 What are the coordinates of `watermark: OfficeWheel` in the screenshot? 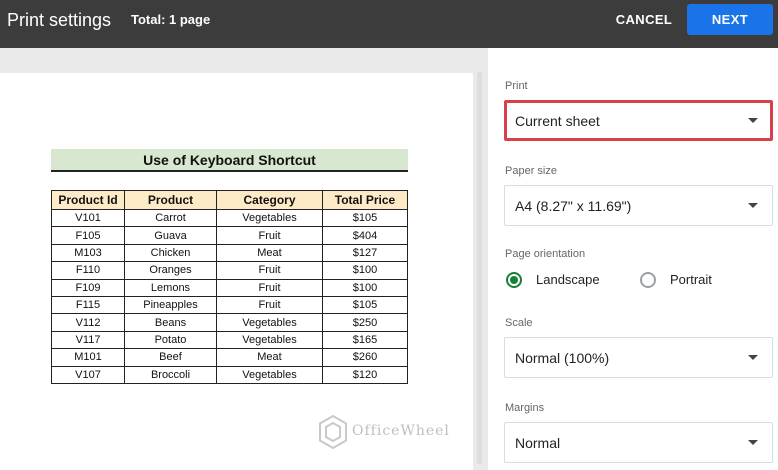 It's located at (393, 432).